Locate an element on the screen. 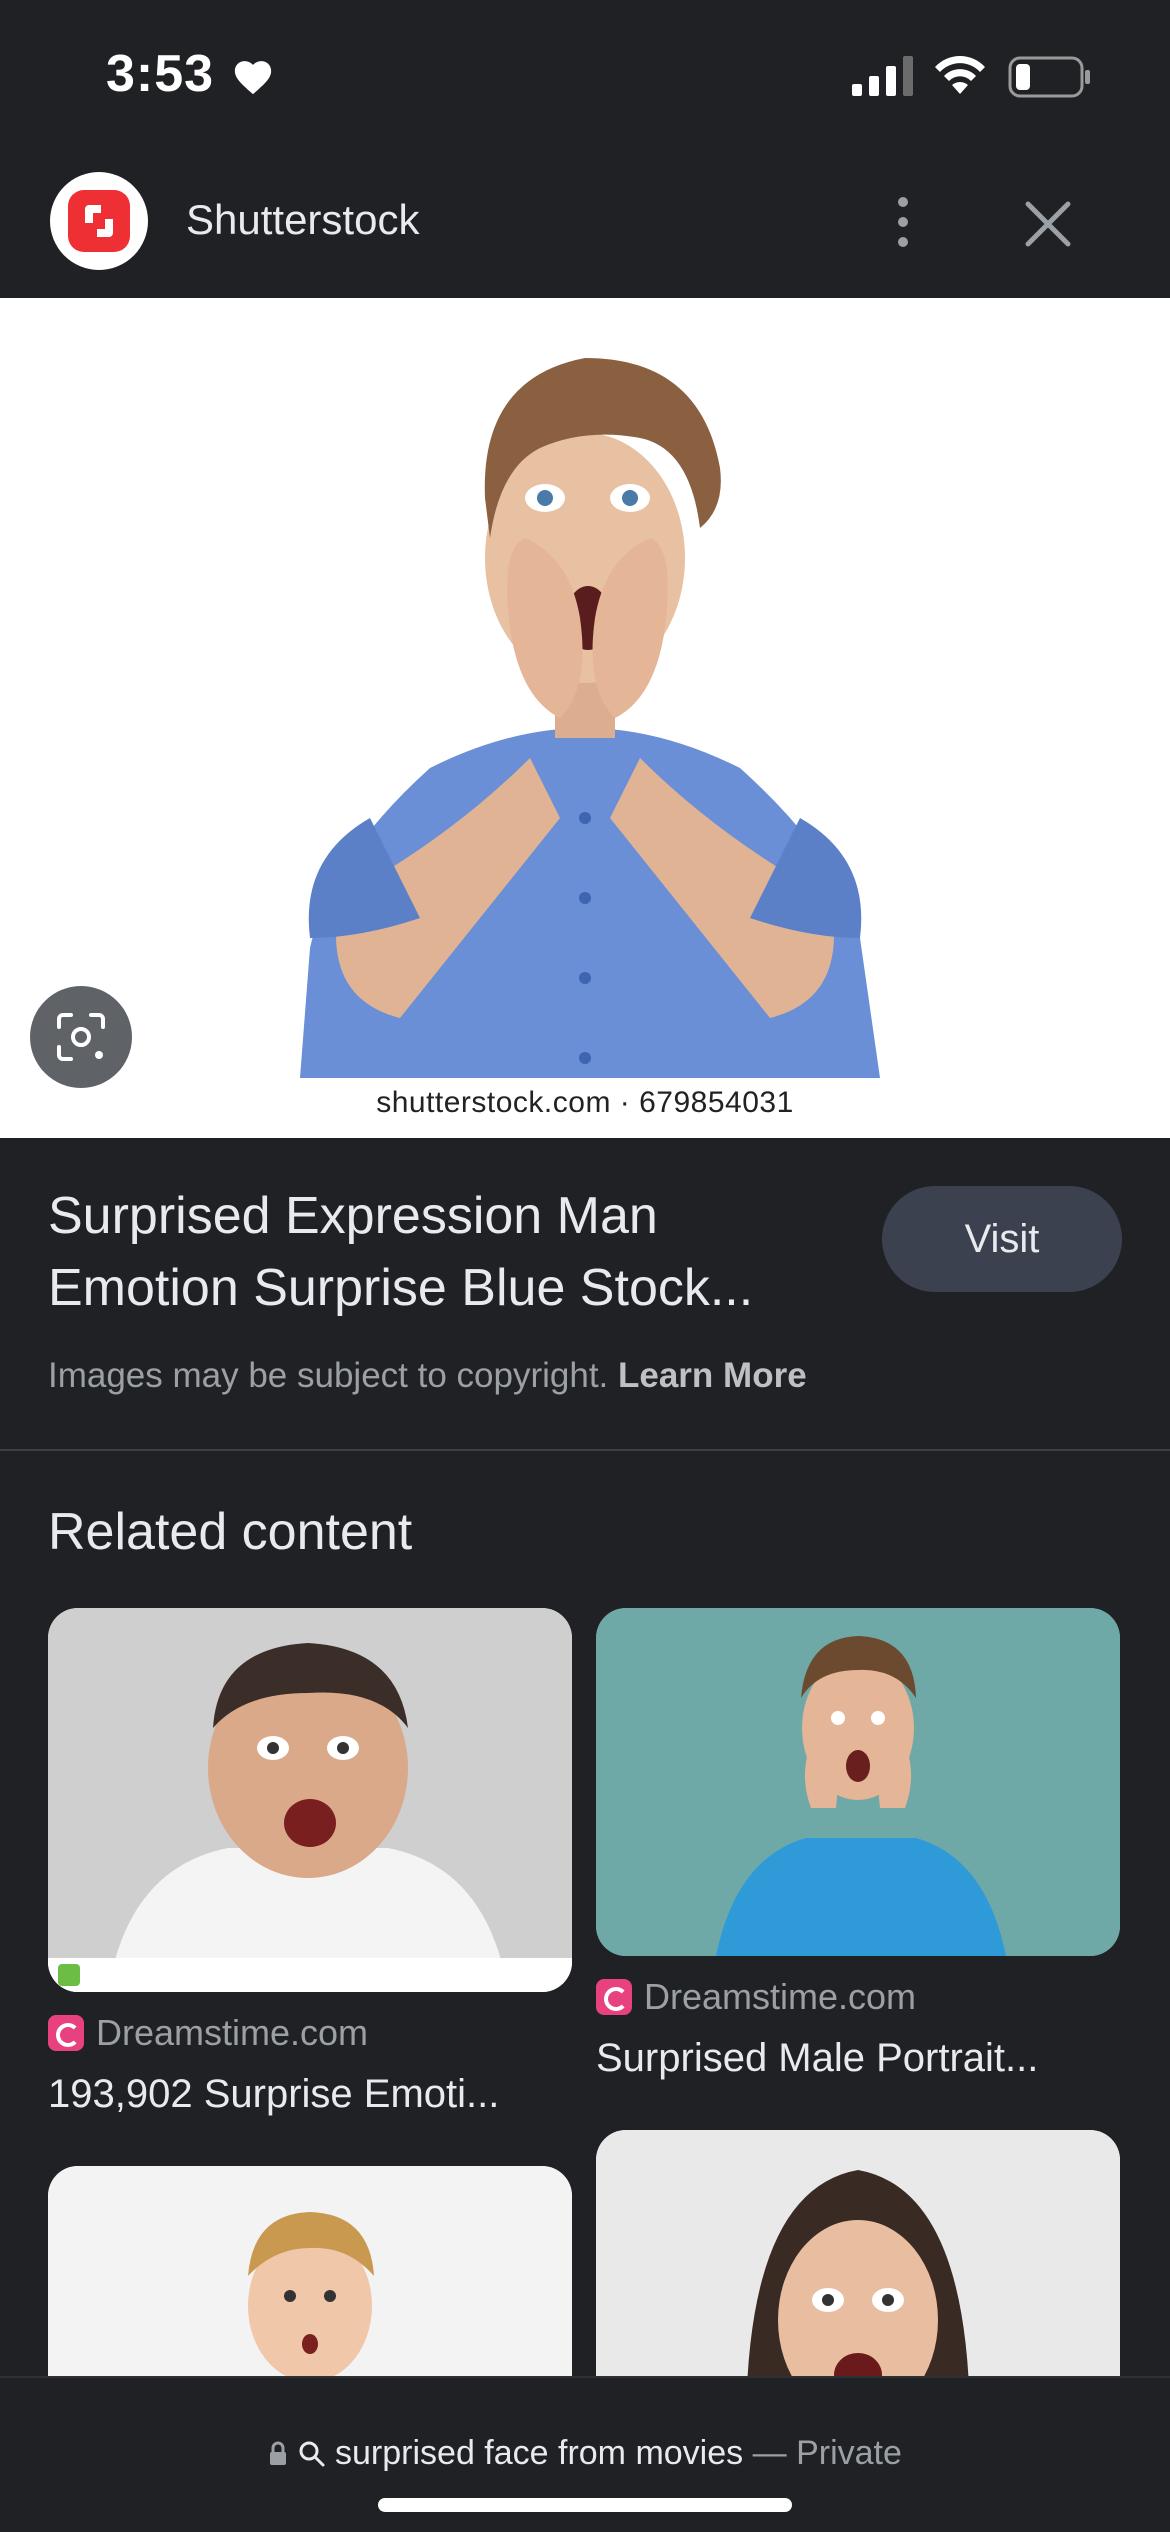  status-time: 3:53 is located at coordinates (160, 74).